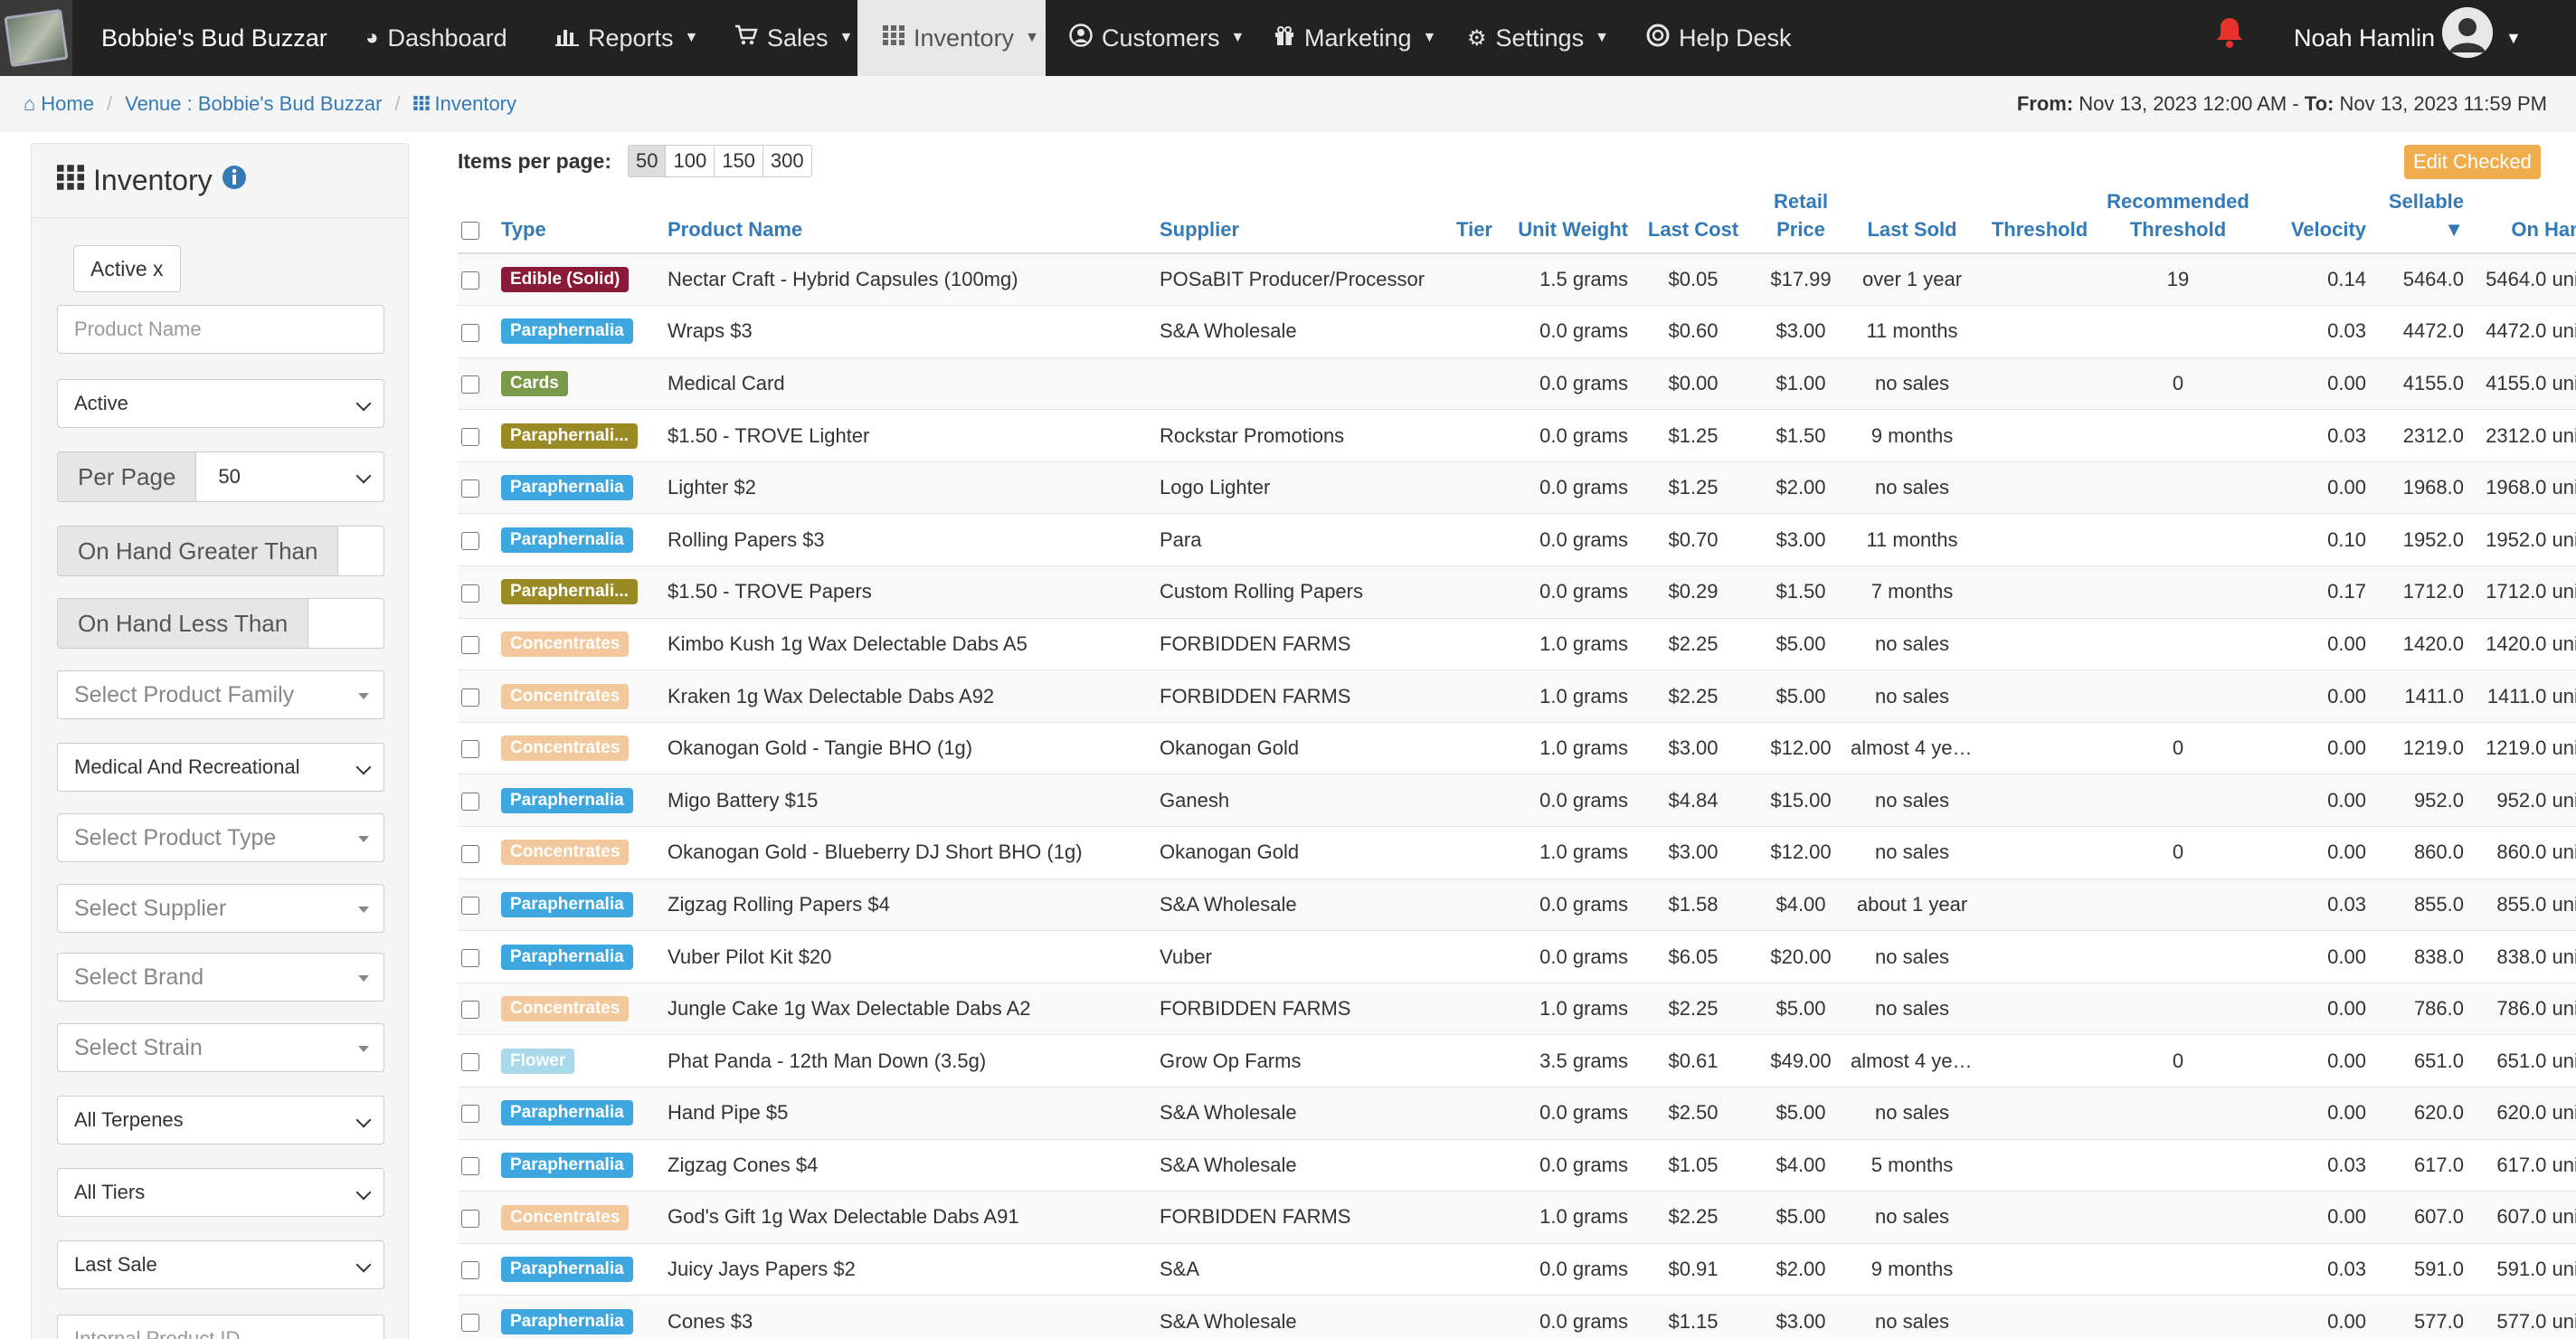  I want to click on product-name-link: Juicy Jays Papers $2, so click(910, 1269).